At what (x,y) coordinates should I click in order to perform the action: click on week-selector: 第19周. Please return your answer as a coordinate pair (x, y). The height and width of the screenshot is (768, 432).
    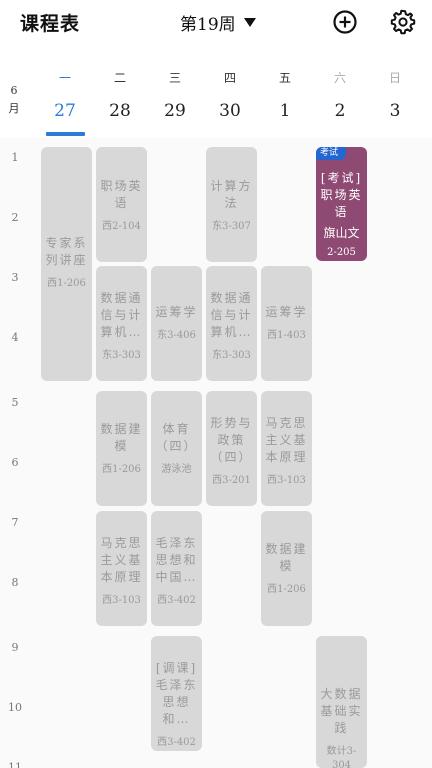
    Looking at the image, I should click on (218, 22).